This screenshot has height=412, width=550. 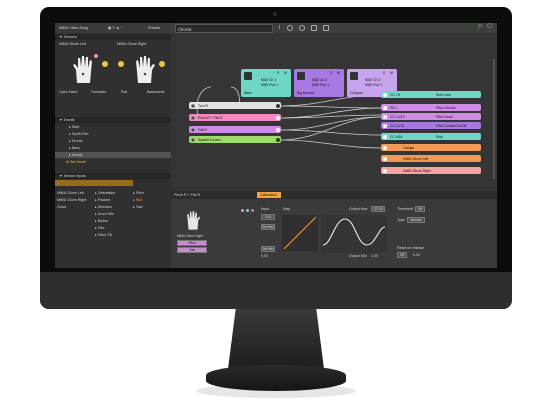 I want to click on input-type: ▸ Button, so click(x=101, y=216).